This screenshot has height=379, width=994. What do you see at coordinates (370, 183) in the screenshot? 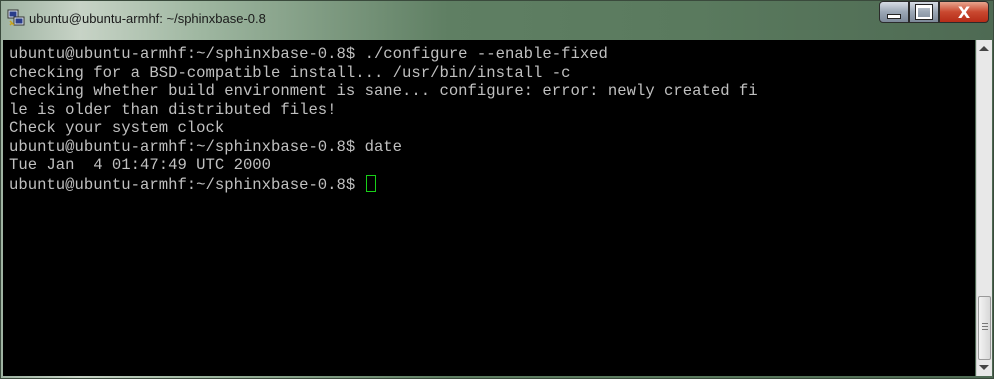
I see `text-cursor` at bounding box center [370, 183].